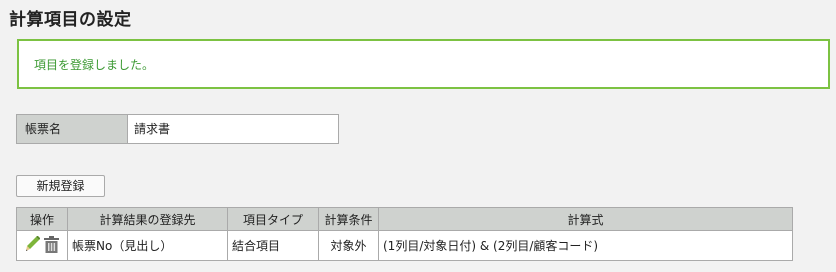  Describe the element at coordinates (147, 219) in the screenshot. I see `header-target: 計算結果の登録先` at that location.